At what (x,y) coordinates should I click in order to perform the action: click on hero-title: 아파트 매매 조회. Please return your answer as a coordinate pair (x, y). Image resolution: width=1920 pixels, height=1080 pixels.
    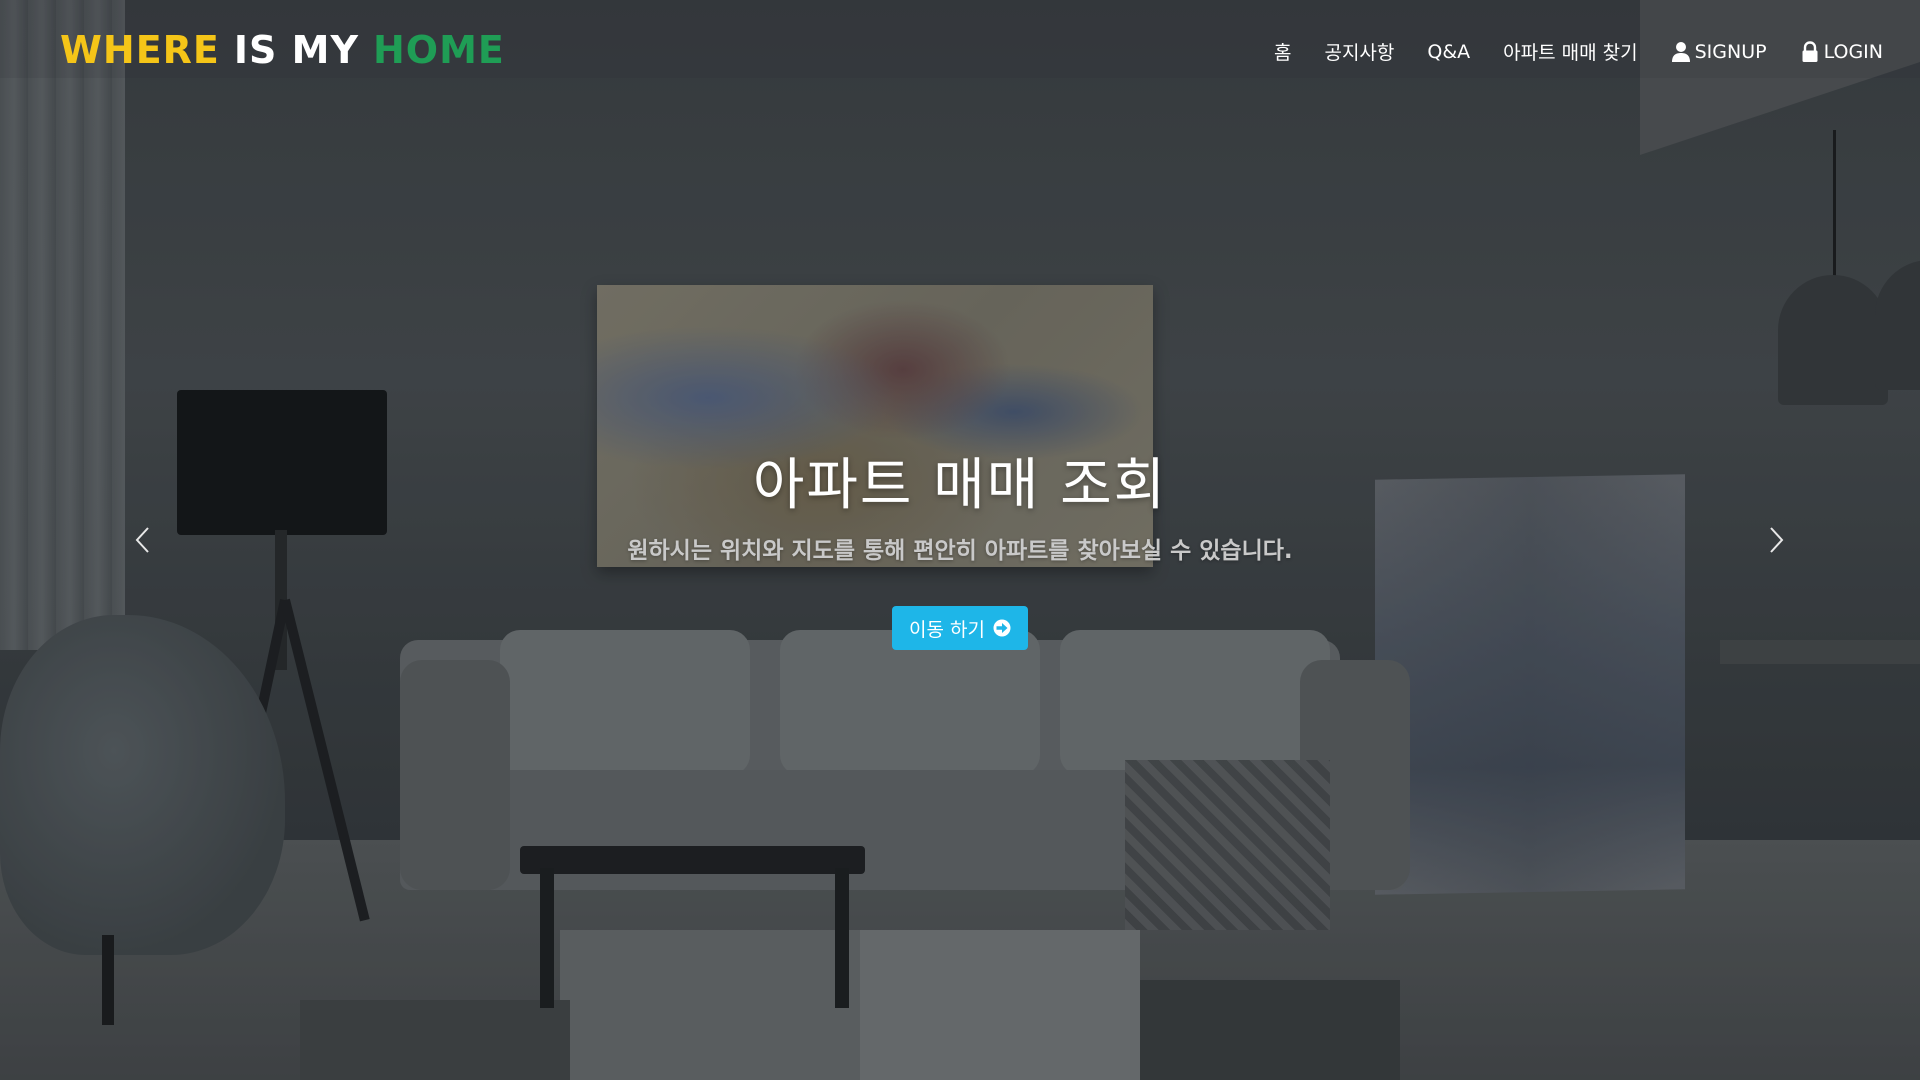
    Looking at the image, I should click on (960, 485).